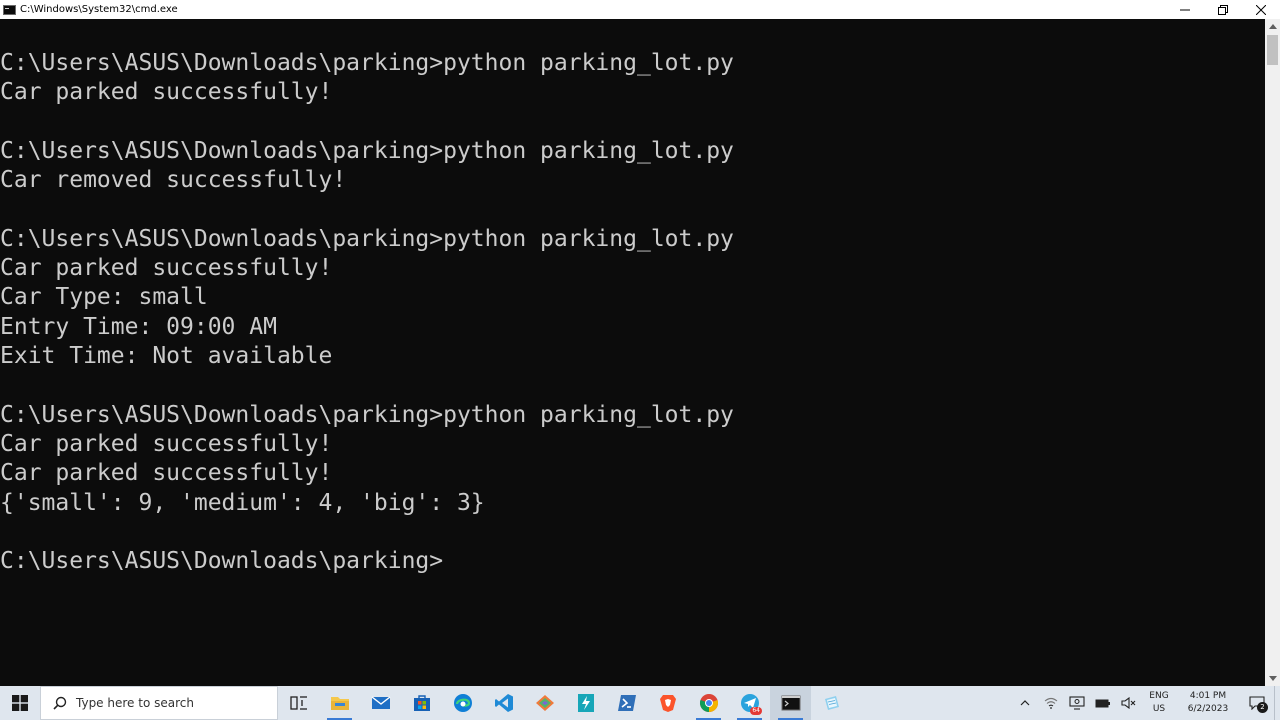 This screenshot has width=1280, height=720. Describe the element at coordinates (60, 703) in the screenshot. I see `search-icon` at that location.